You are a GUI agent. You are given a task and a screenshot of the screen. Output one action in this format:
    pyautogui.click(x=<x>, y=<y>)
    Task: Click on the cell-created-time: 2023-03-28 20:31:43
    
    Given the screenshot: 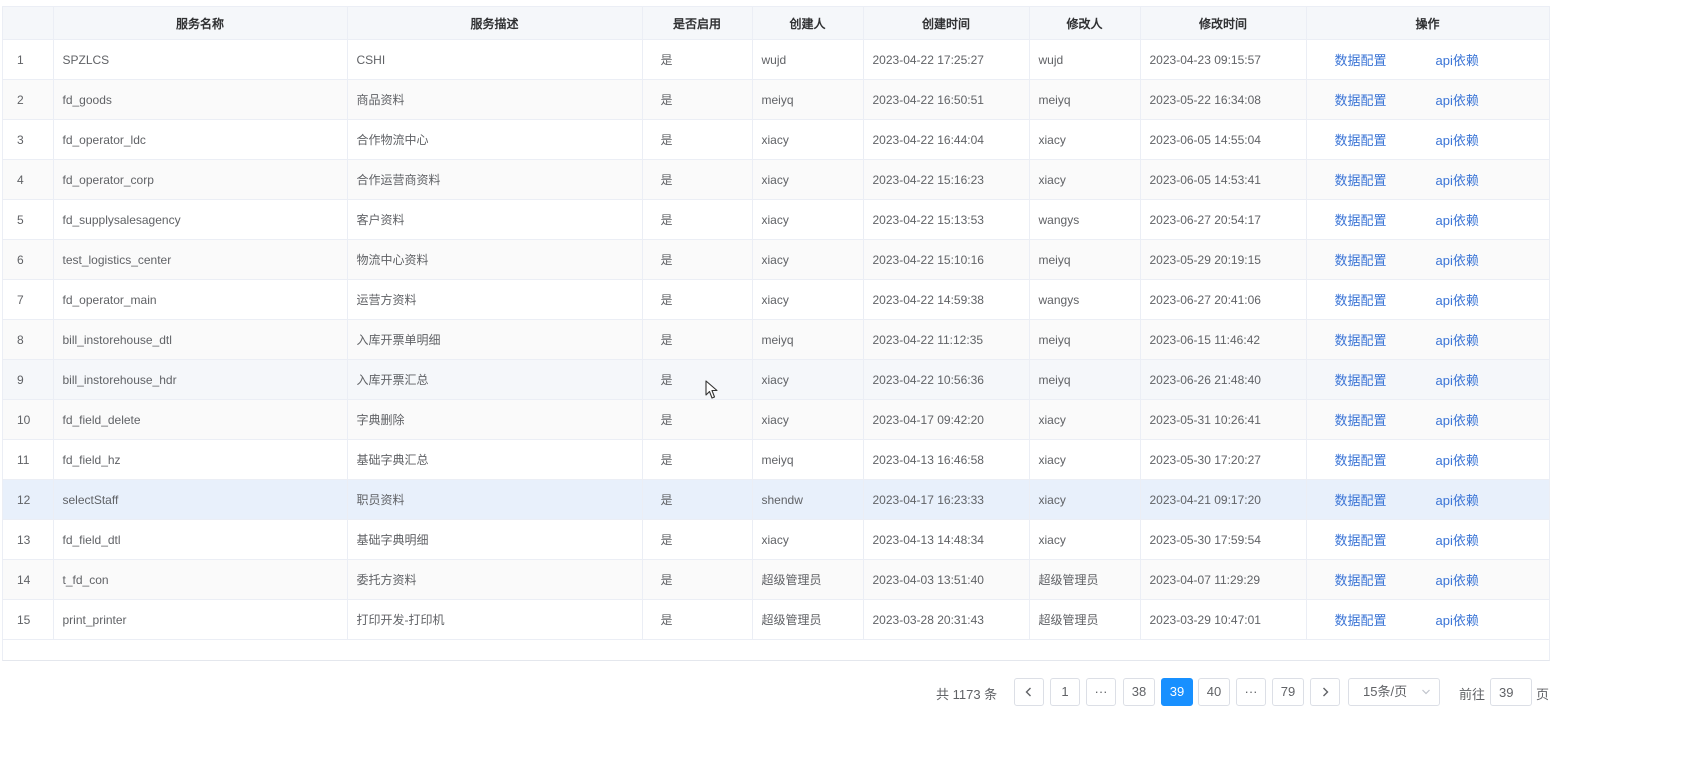 What is the action you would take?
    pyautogui.click(x=946, y=619)
    